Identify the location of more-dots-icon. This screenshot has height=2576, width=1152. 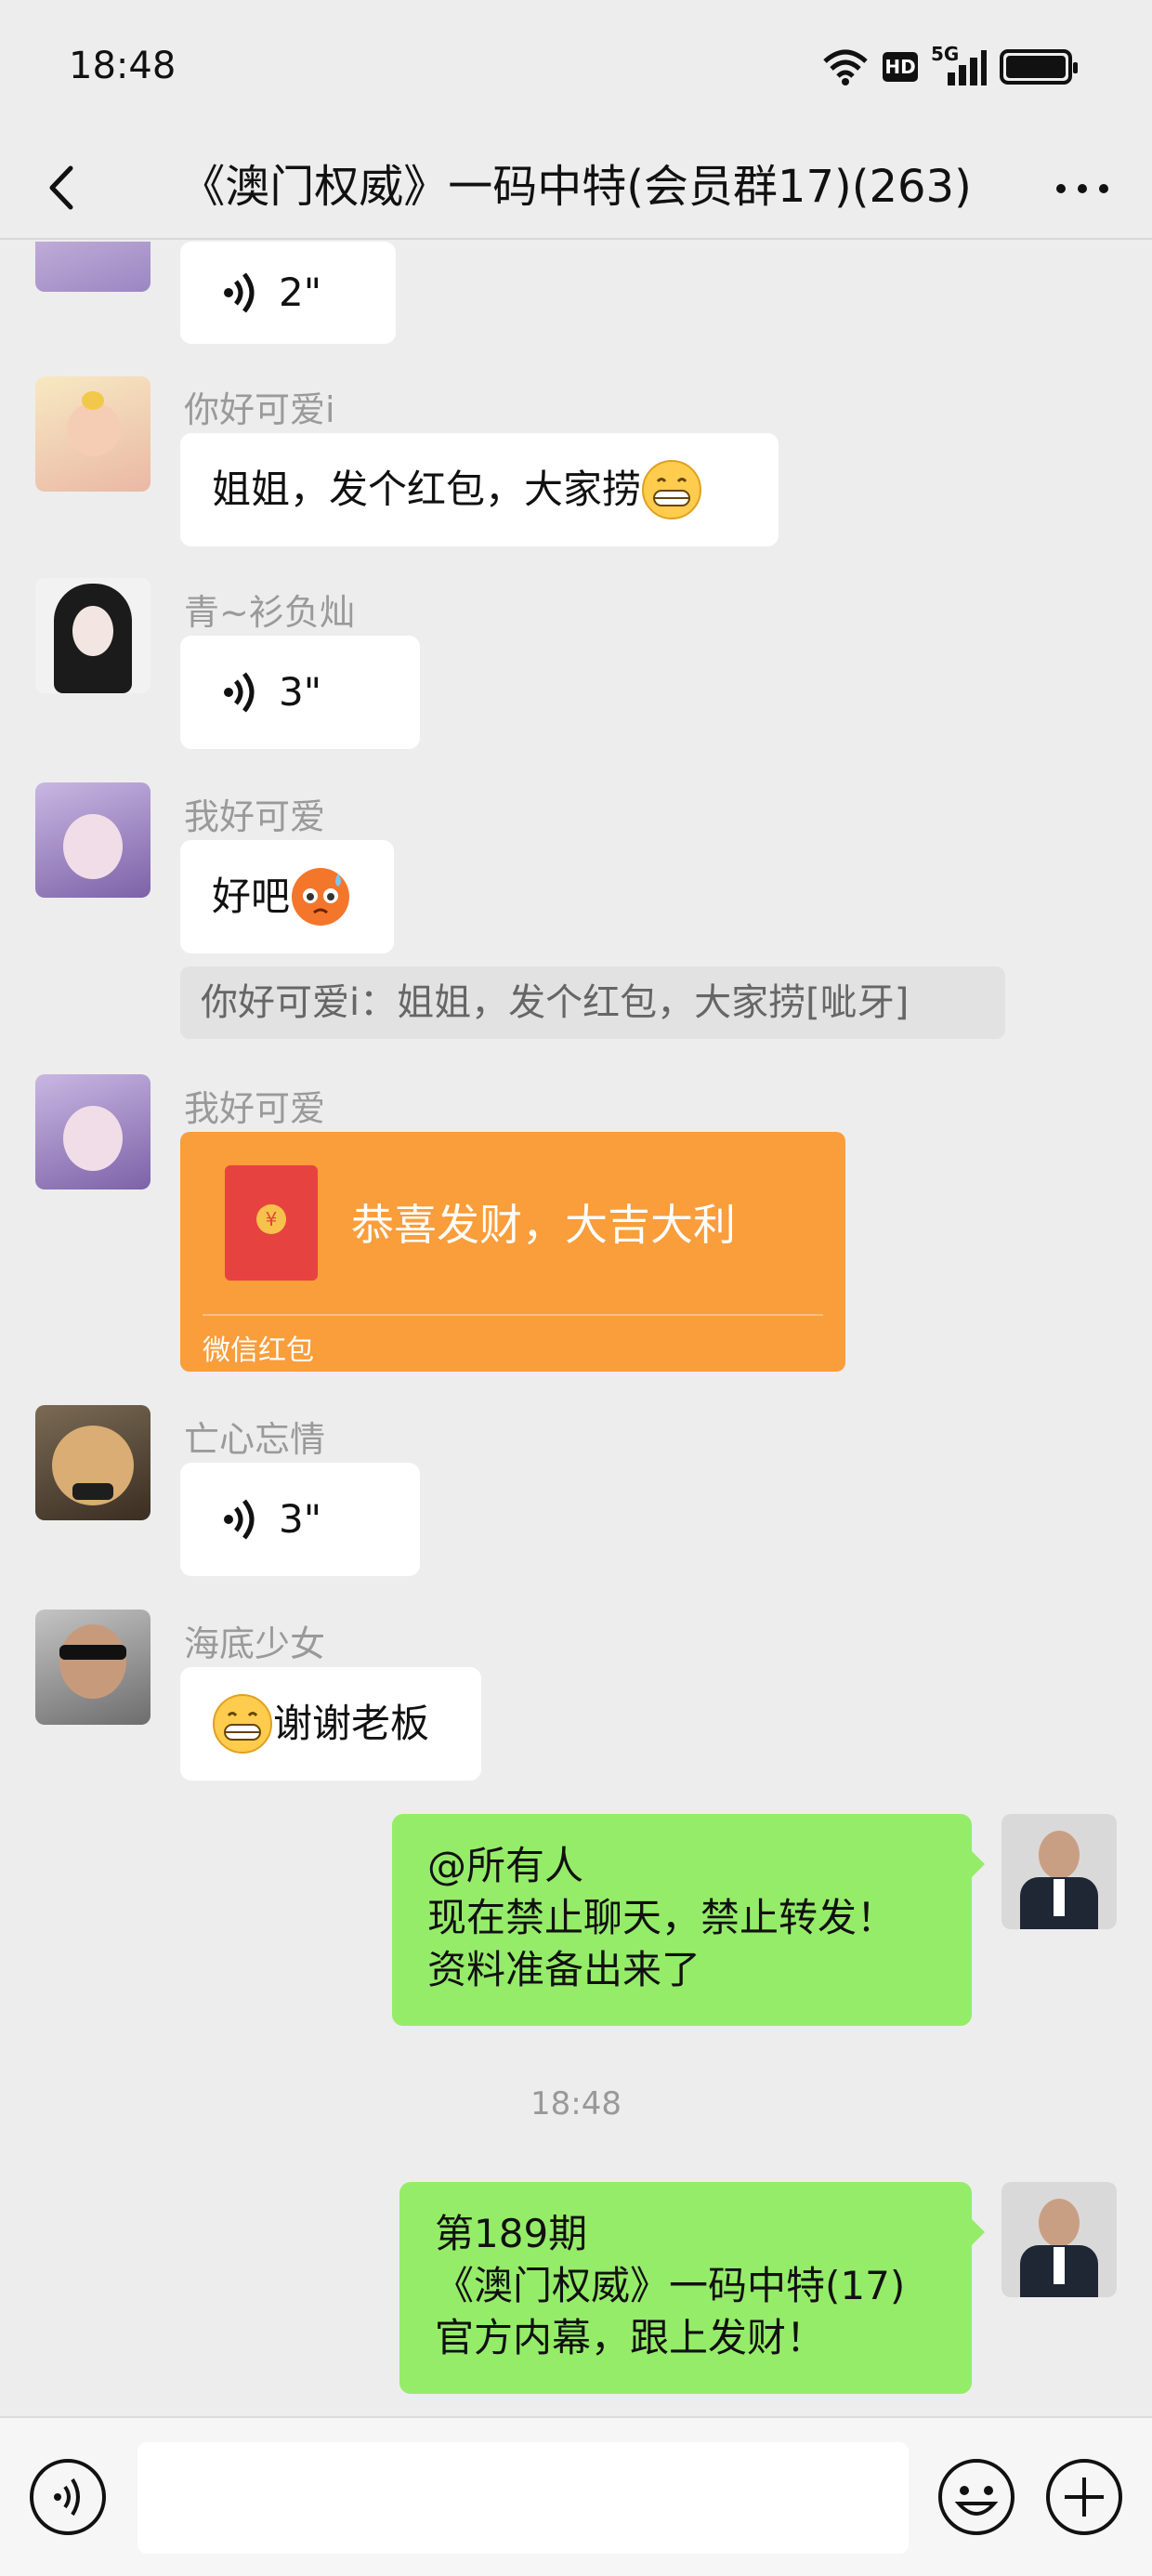
(1082, 188).